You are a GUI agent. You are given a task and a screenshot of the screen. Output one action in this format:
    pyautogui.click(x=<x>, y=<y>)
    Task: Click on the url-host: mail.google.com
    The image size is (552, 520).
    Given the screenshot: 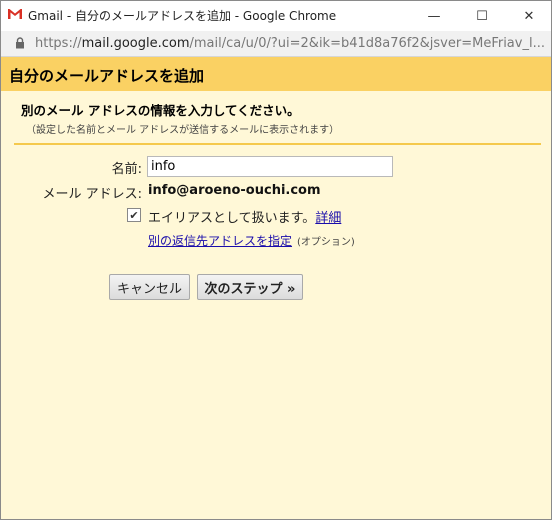 What is the action you would take?
    pyautogui.click(x=135, y=43)
    